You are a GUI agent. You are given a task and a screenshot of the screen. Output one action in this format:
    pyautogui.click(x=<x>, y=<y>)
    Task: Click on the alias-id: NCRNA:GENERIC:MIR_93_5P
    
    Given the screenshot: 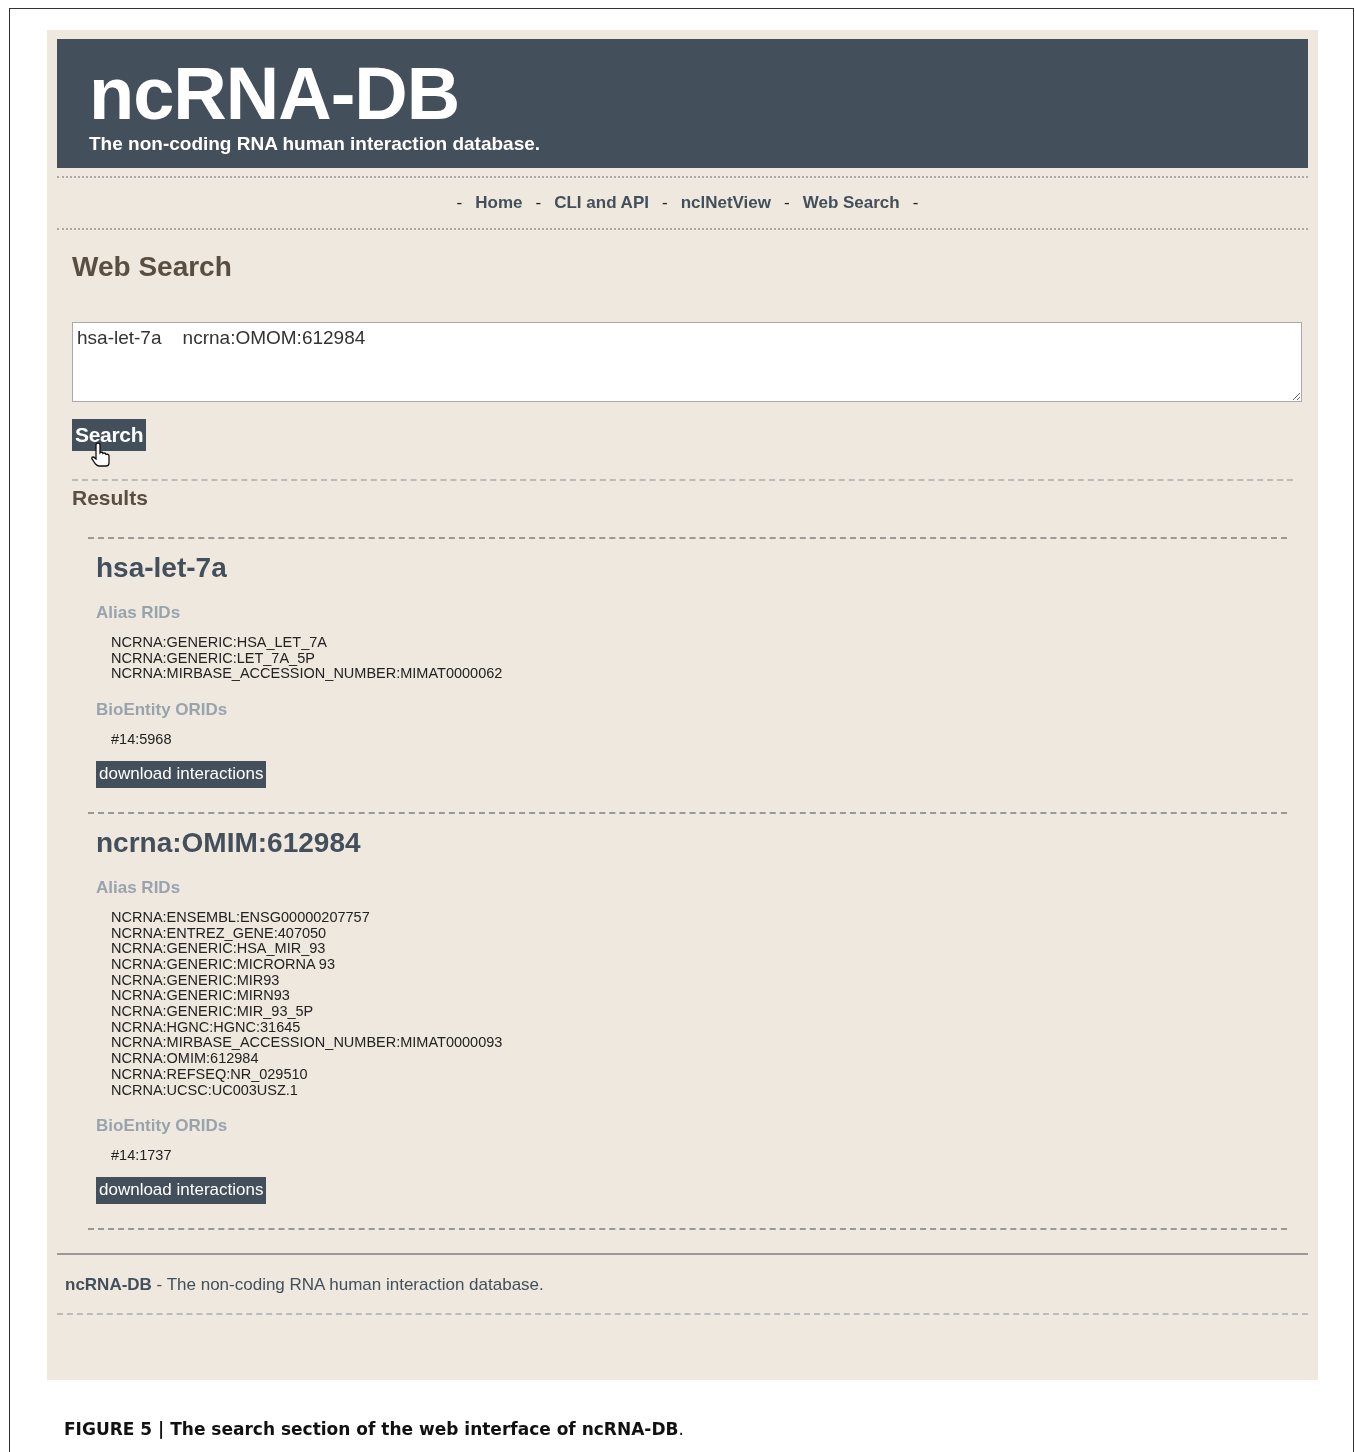 What is the action you would take?
    pyautogui.click(x=213, y=1012)
    